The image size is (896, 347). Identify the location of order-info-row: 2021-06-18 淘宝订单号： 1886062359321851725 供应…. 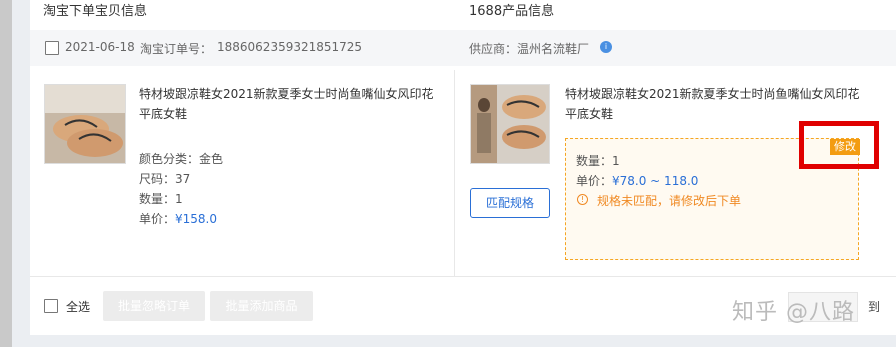
(463, 48).